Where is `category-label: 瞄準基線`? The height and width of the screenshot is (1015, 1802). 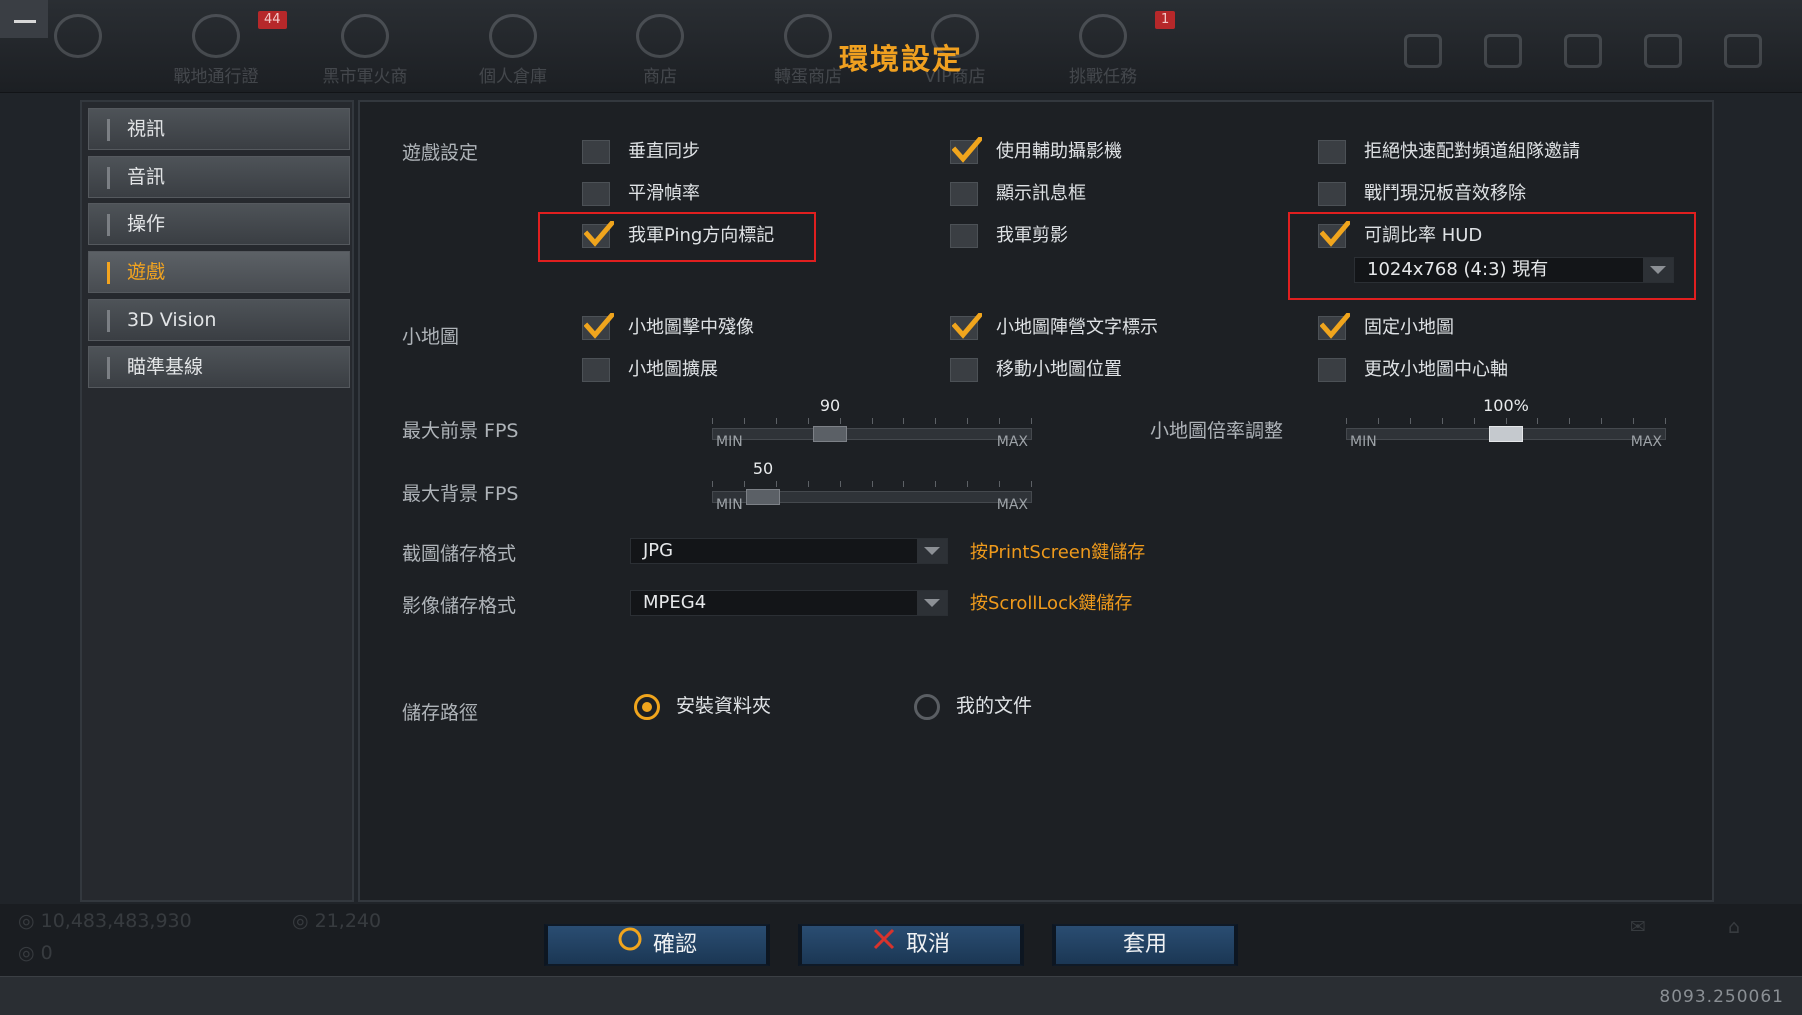 category-label: 瞄準基線 is located at coordinates (165, 367).